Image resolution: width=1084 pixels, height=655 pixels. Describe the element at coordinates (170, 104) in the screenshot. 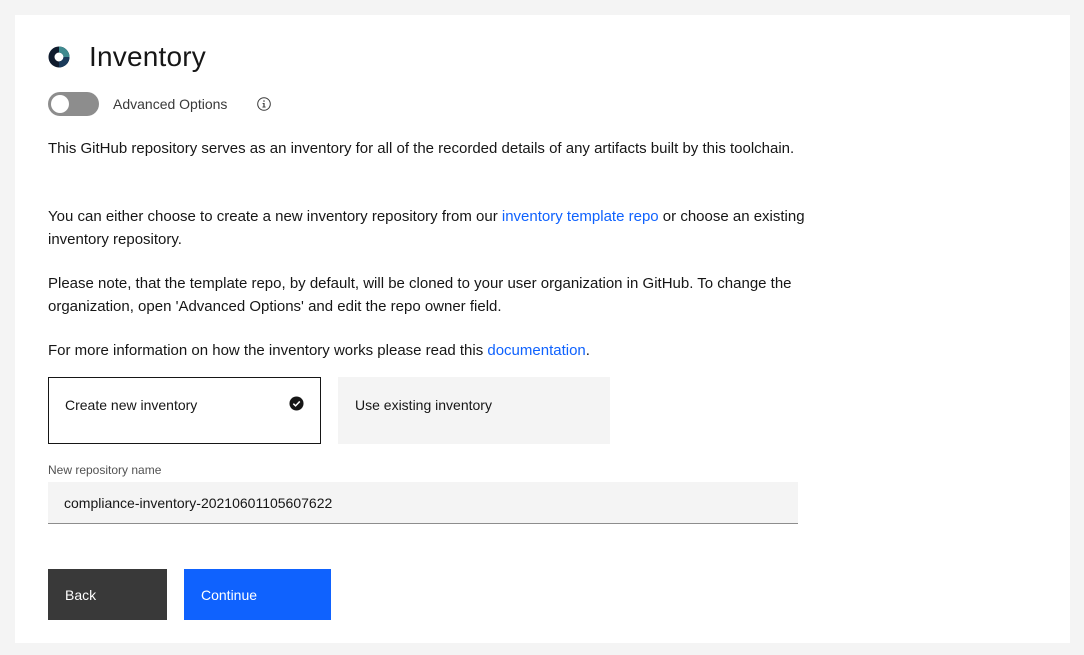

I see `advanced-options-label: Advanced Options` at that location.